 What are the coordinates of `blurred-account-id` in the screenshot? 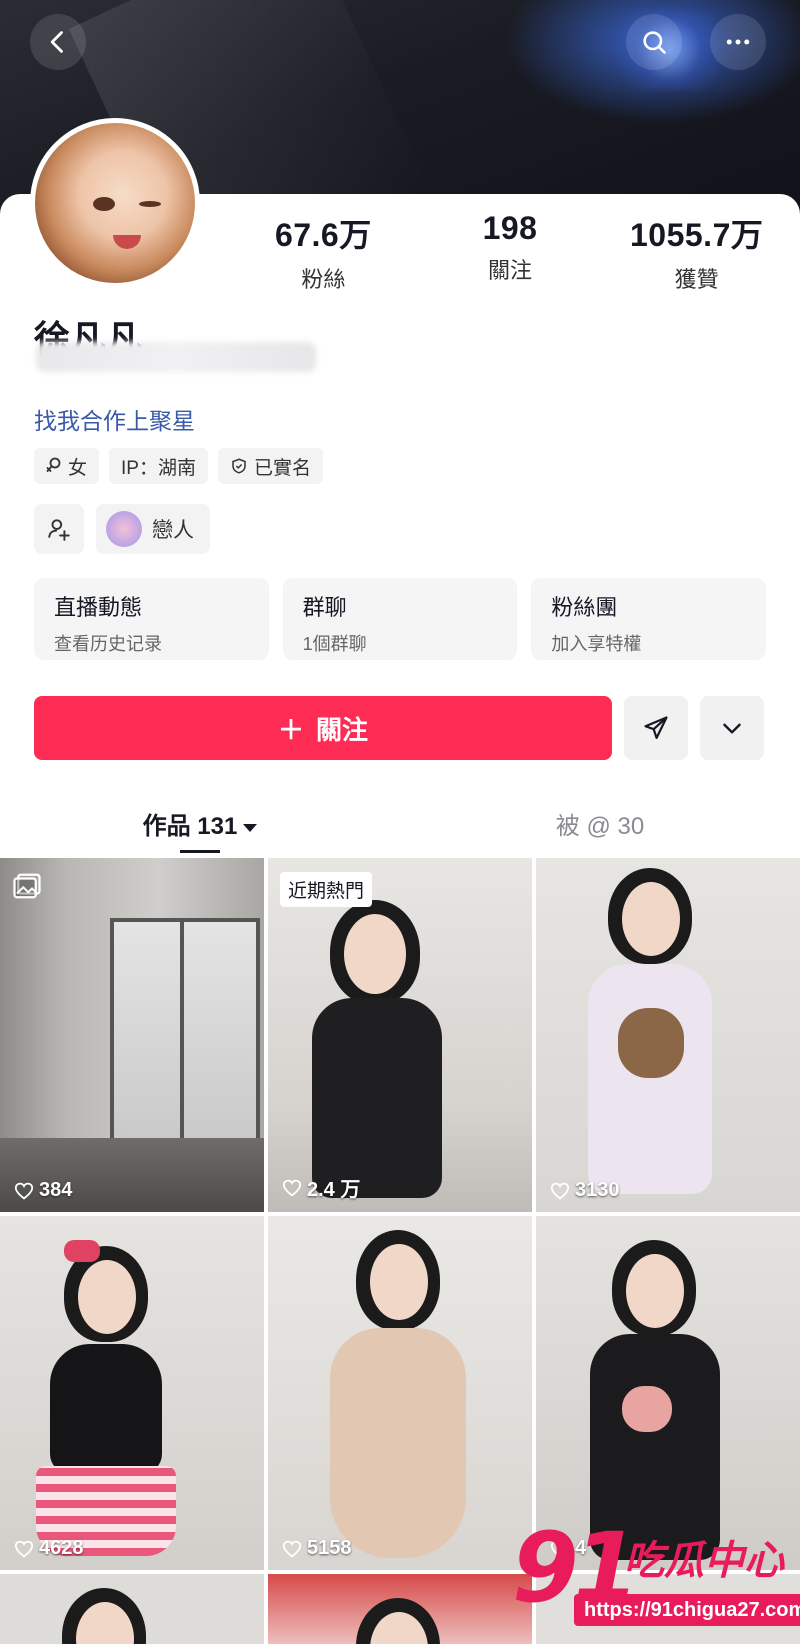 It's located at (176, 357).